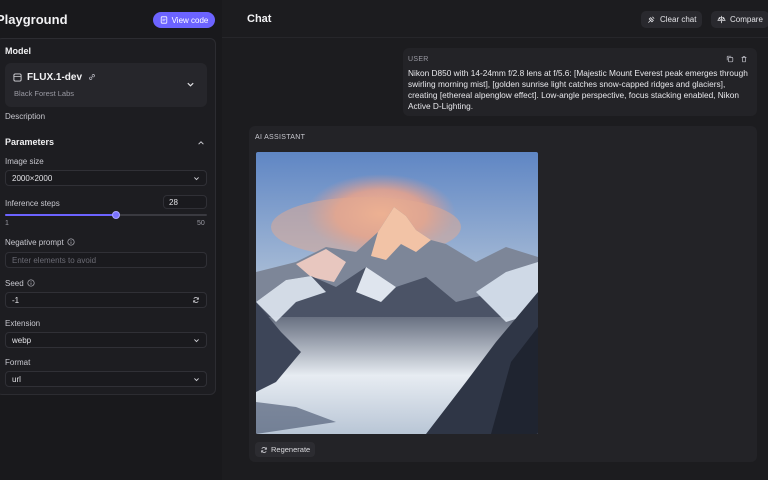  What do you see at coordinates (16, 300) in the screenshot?
I see `seed-value: -1` at bounding box center [16, 300].